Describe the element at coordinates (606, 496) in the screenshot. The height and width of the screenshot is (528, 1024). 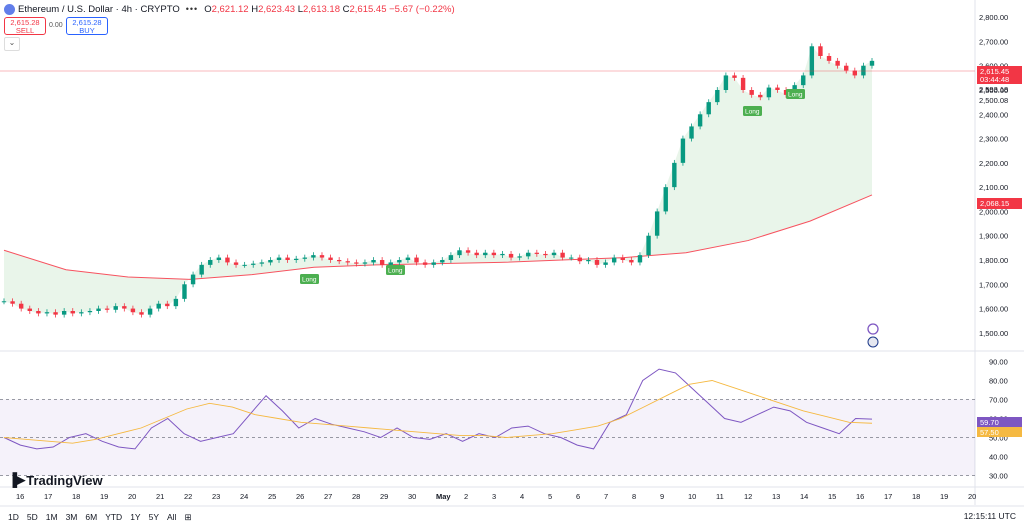
I see `time-axis-label: 7` at that location.